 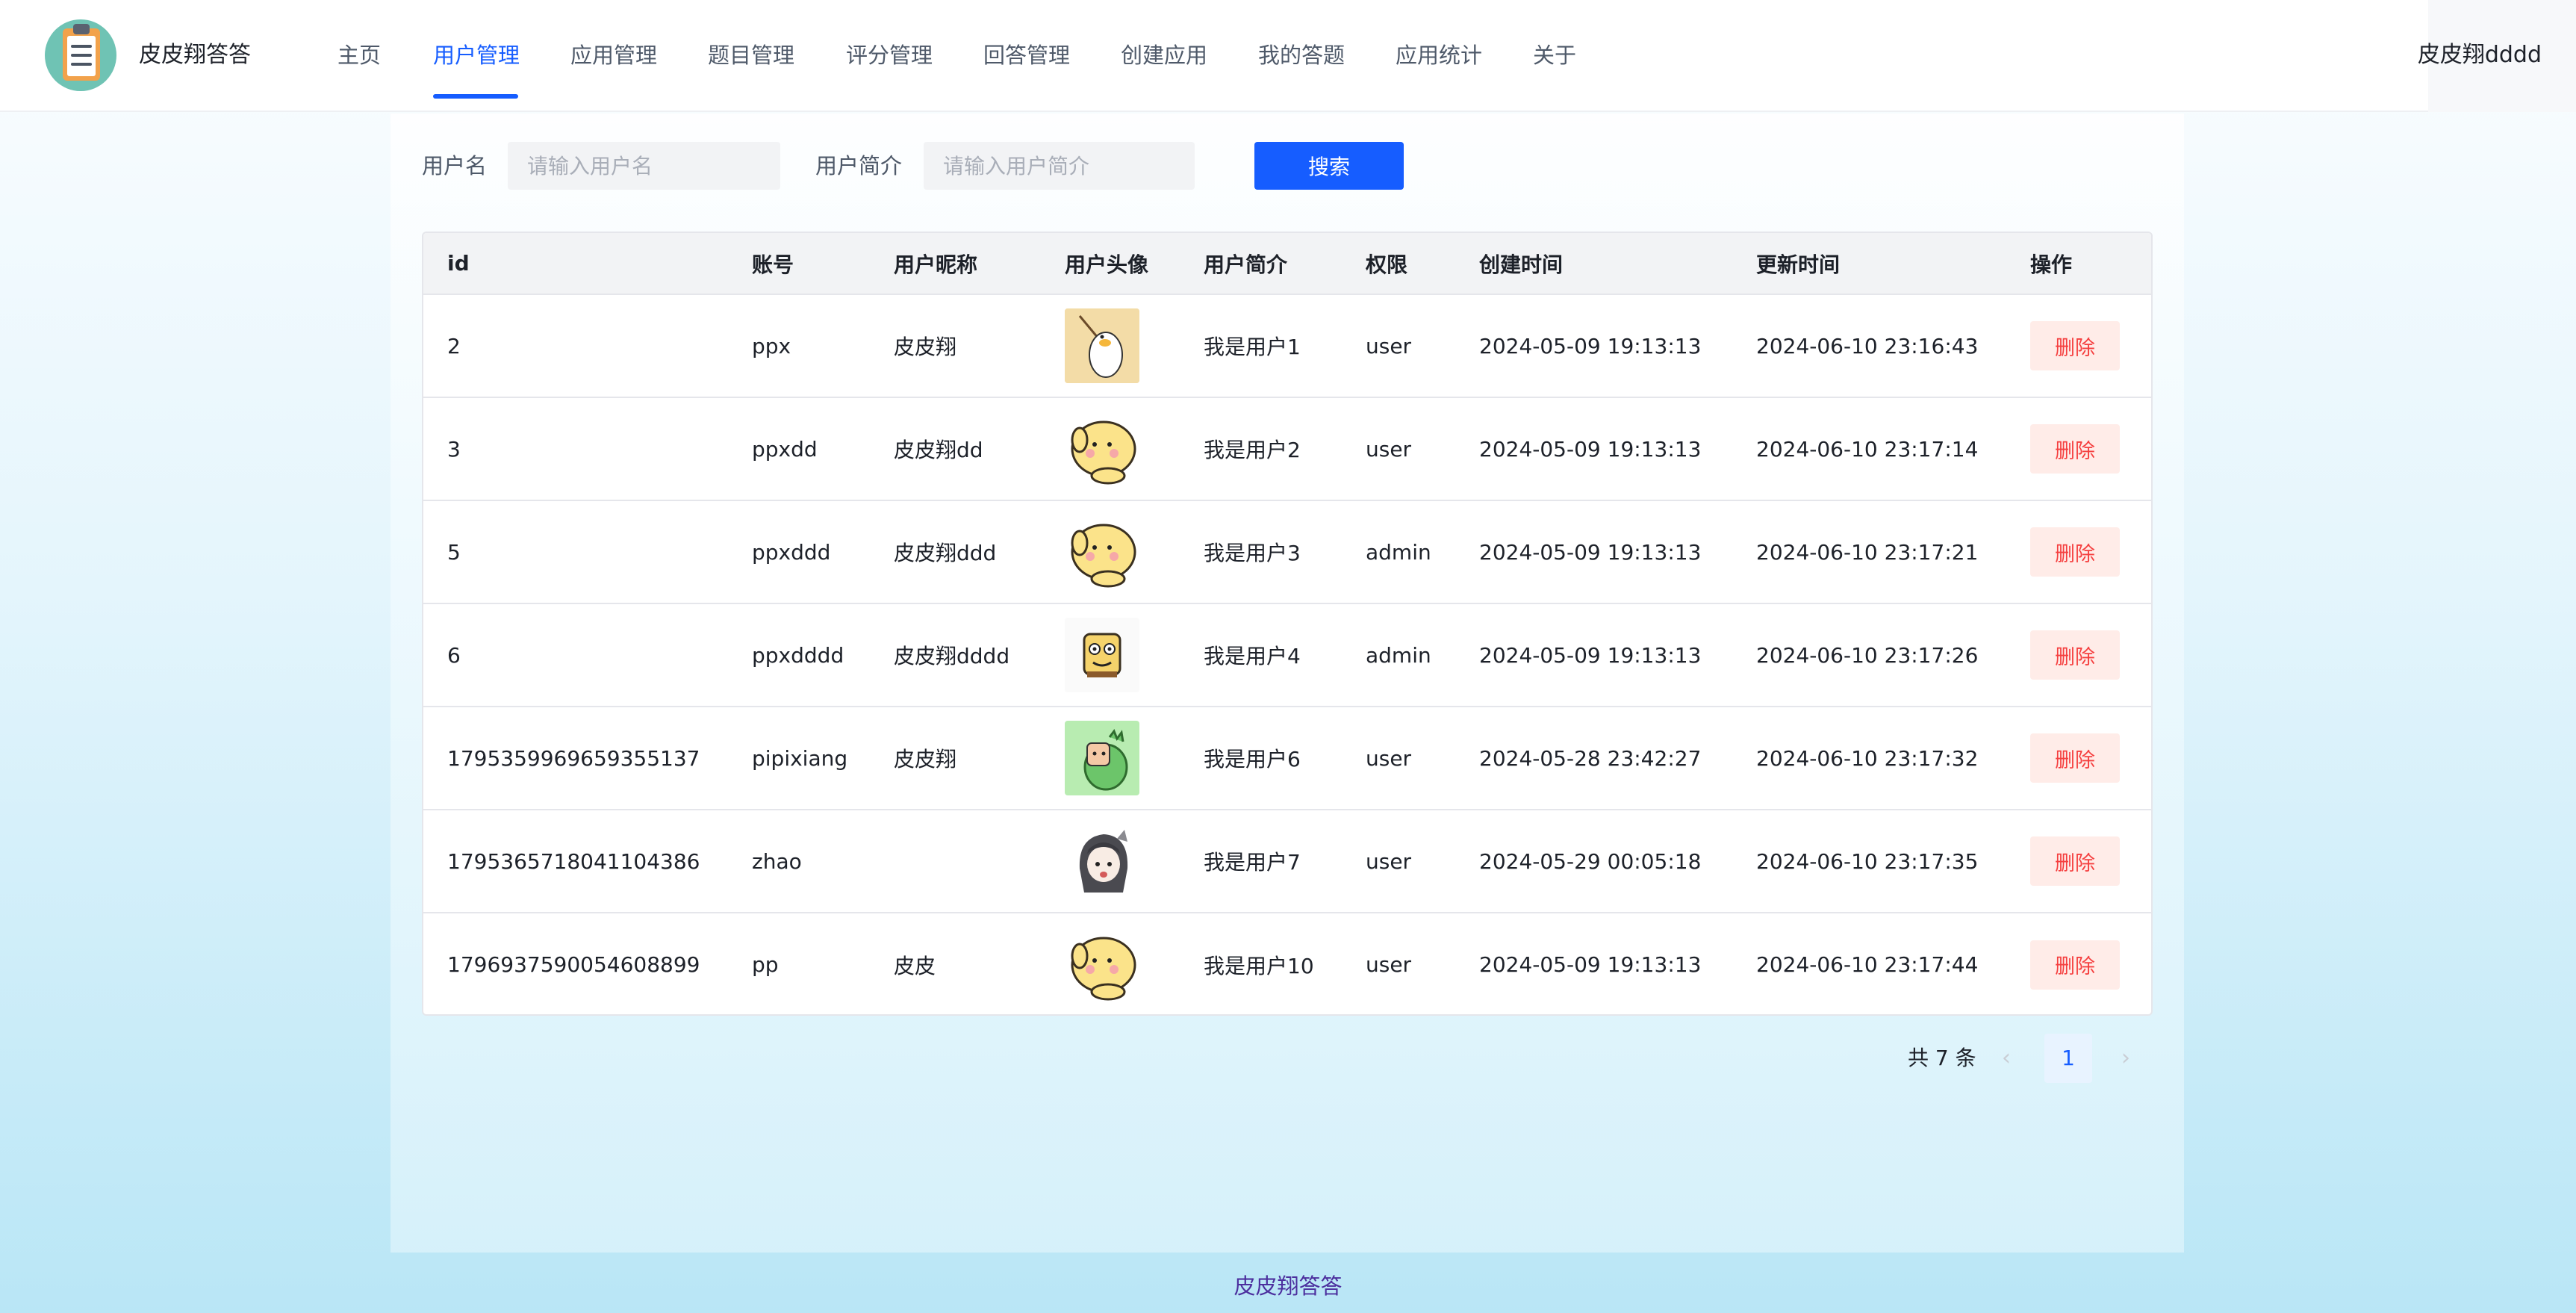 I want to click on cell-updated-time: 2024-06-10 23:17:14, so click(x=1869, y=449).